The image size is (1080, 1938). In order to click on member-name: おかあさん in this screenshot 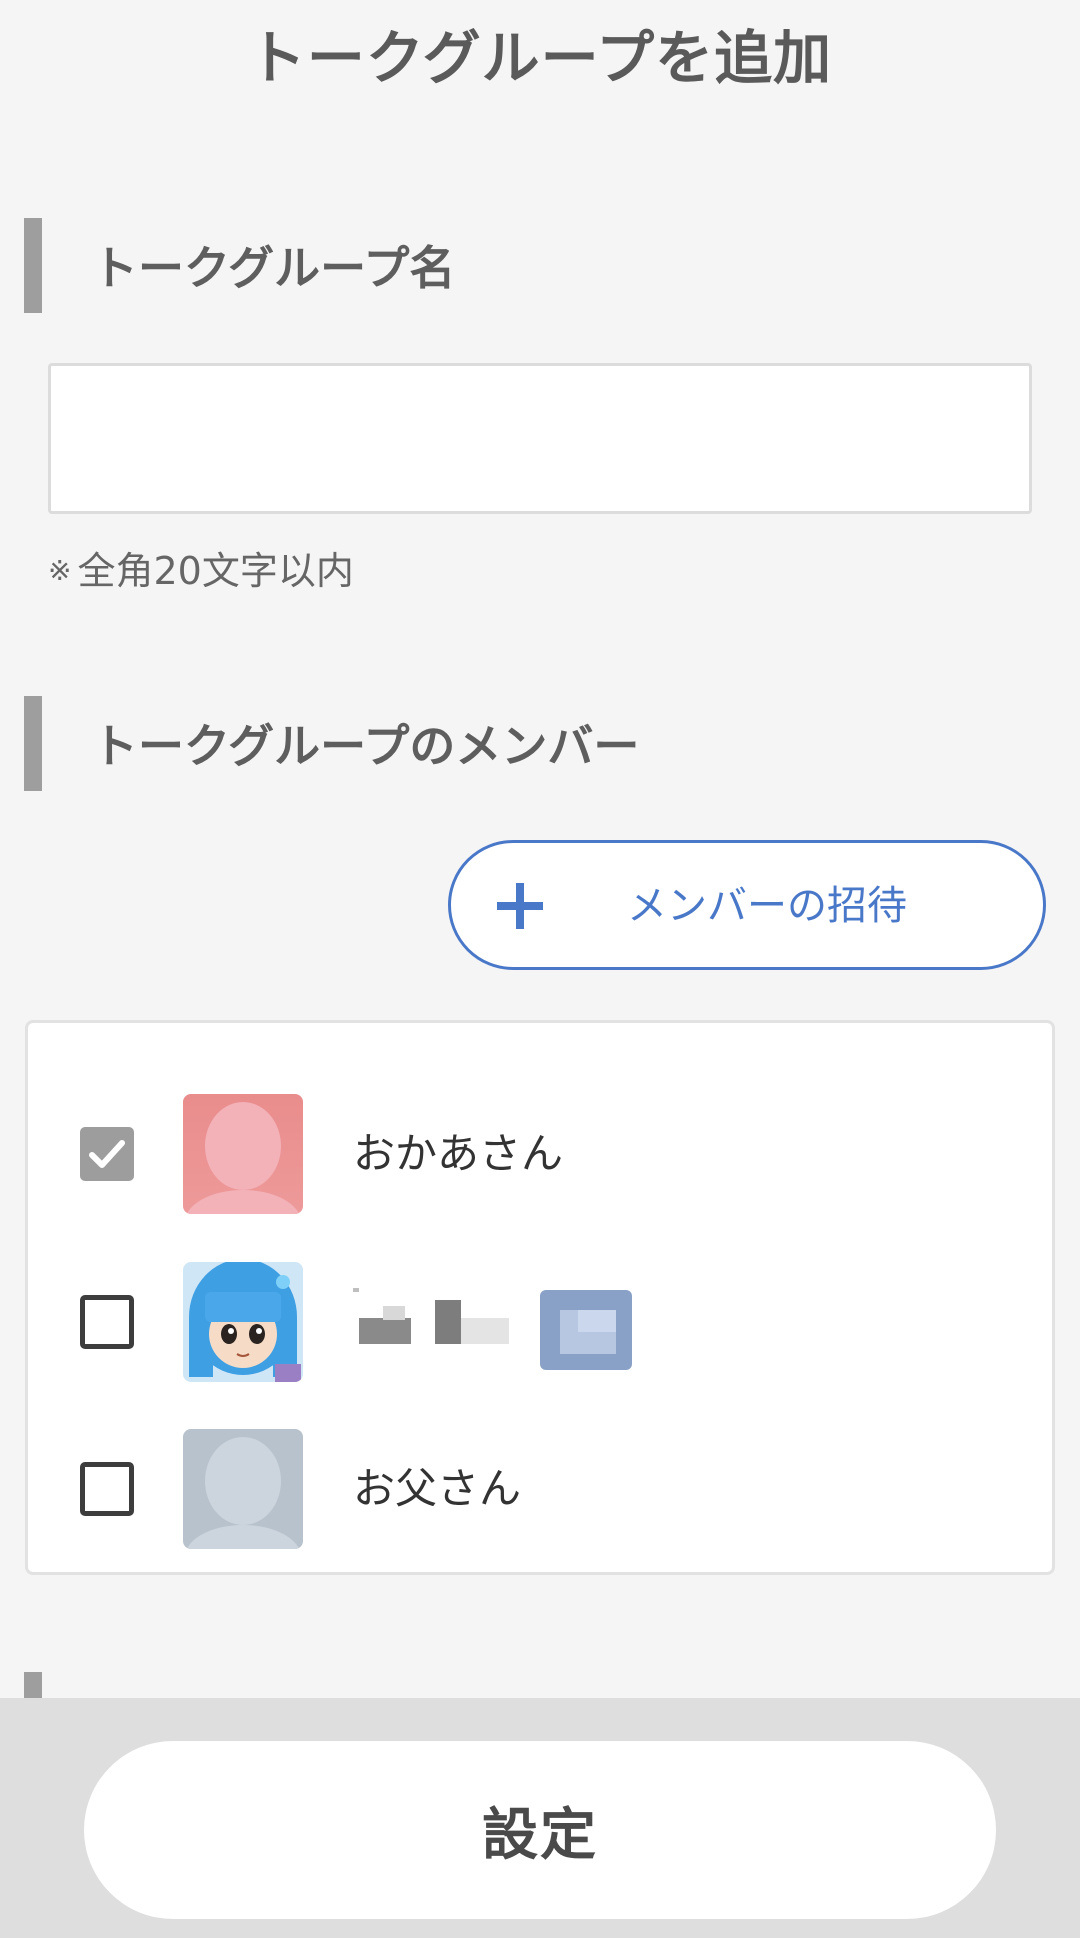, I will do `click(458, 1153)`.